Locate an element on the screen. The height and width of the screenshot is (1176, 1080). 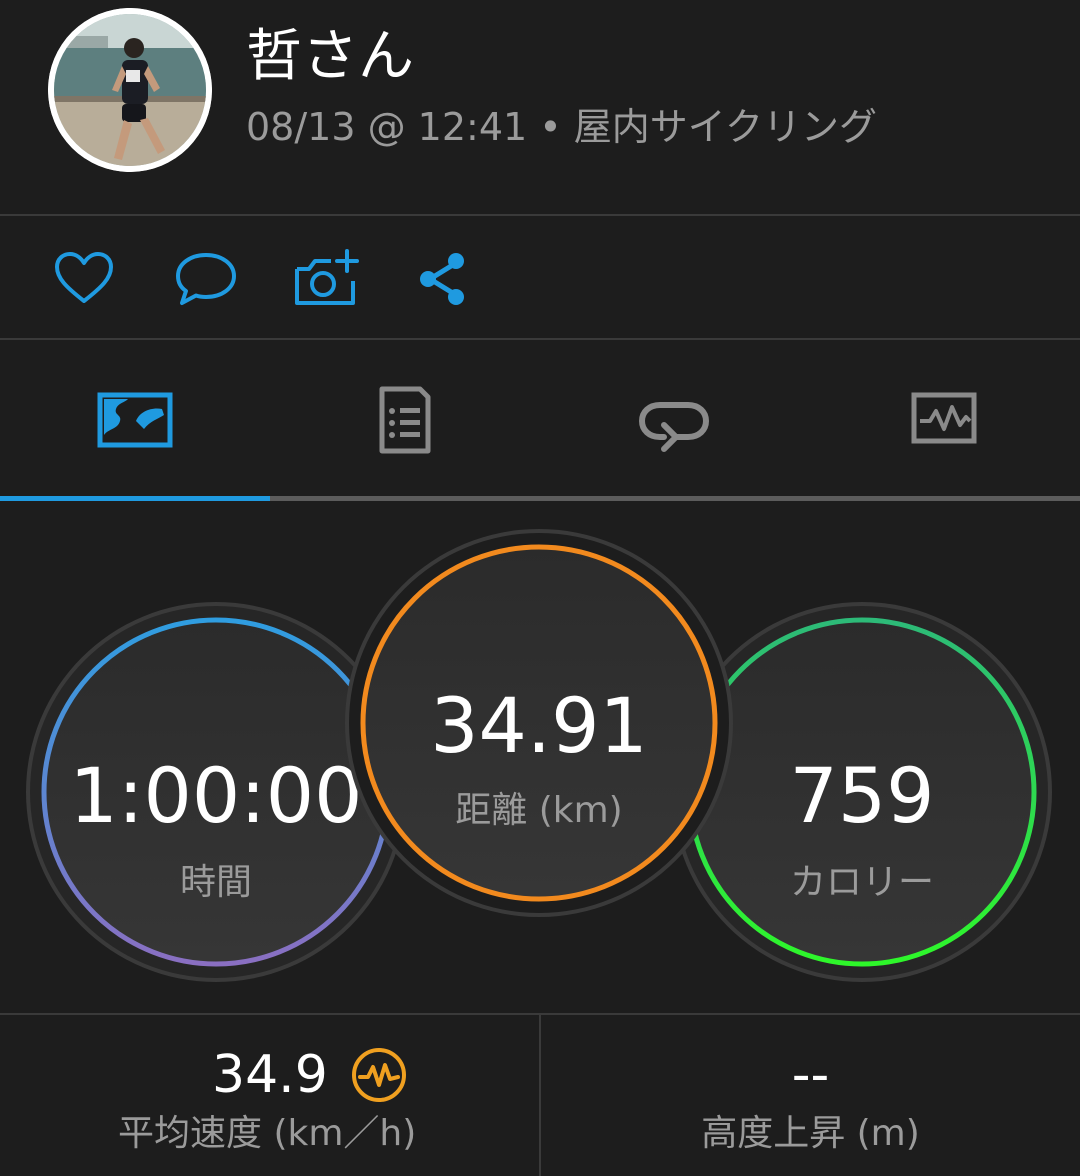
chart-pulse-icon is located at coordinates (944, 418).